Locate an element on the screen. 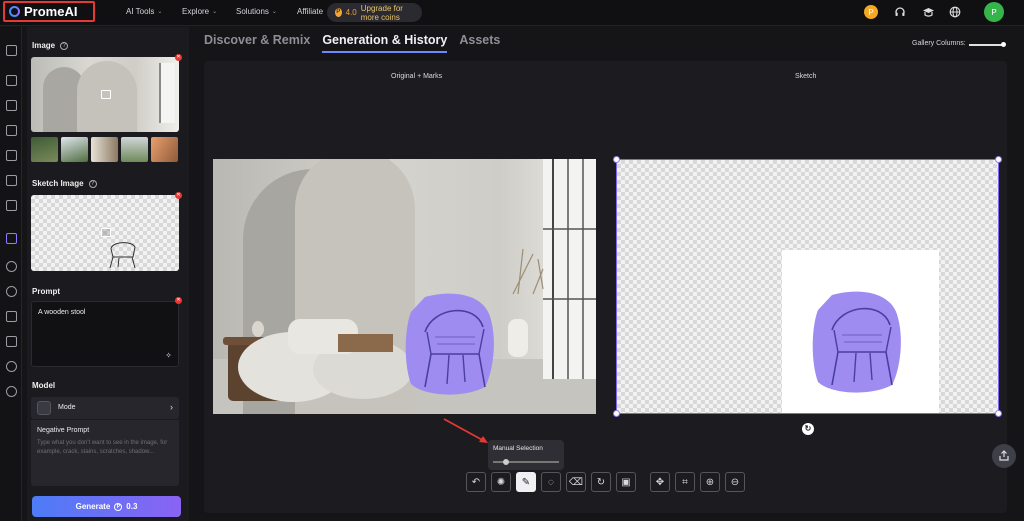 The image size is (1024, 521). zoom-in-icon: ⊕ is located at coordinates (710, 482).